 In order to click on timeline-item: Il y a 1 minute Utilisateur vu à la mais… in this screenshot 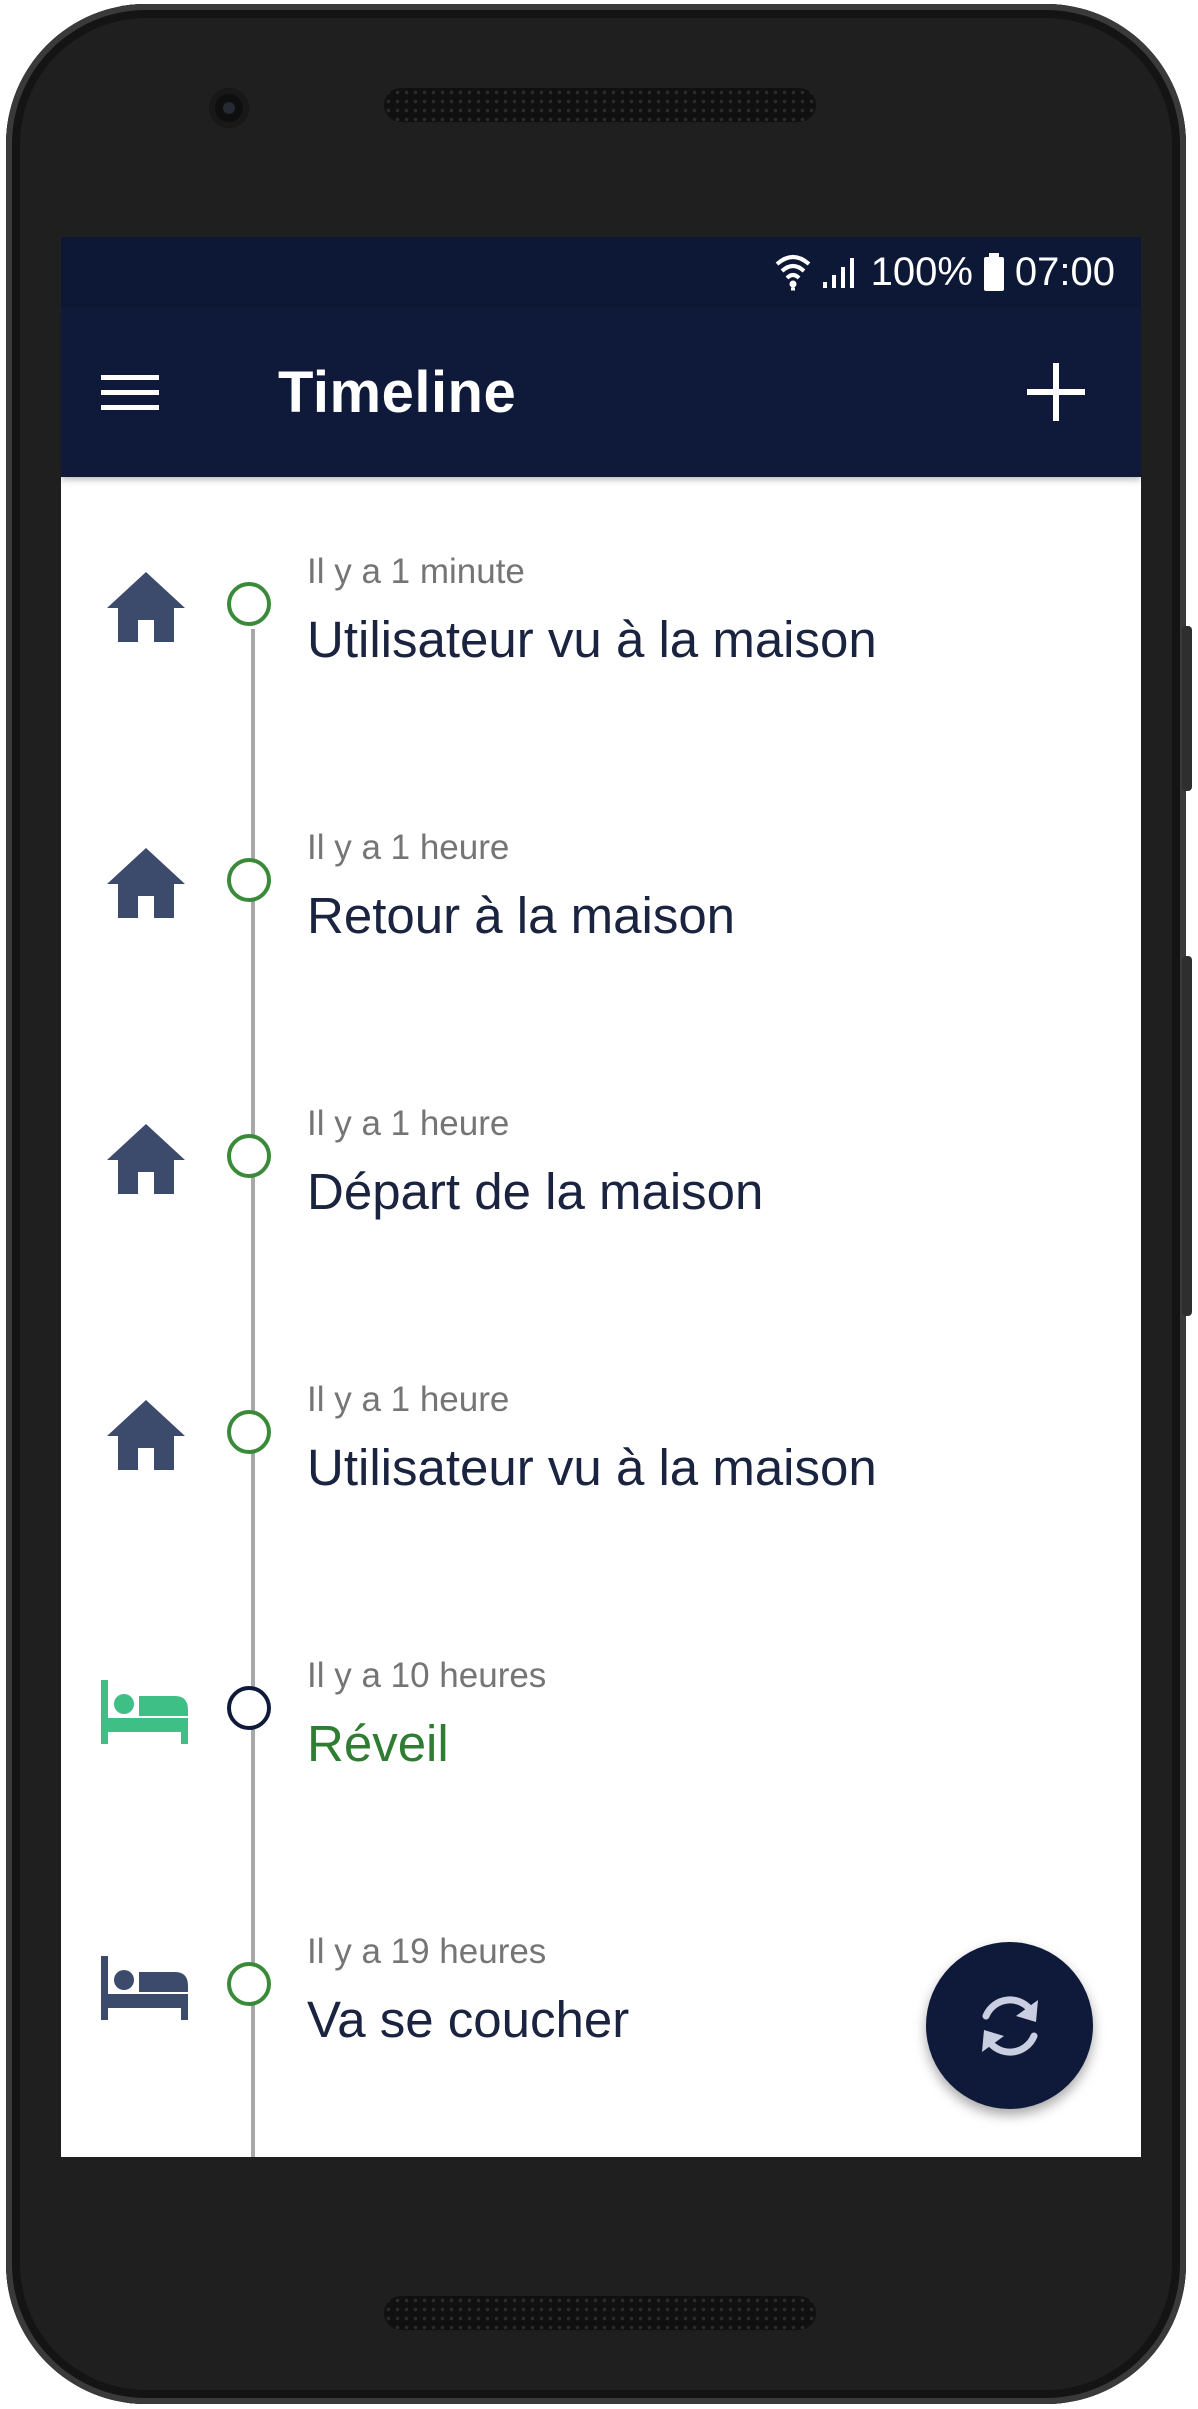, I will do `click(601, 615)`.